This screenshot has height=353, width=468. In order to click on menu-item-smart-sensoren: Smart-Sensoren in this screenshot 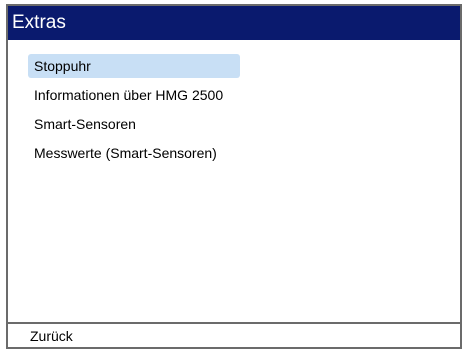, I will do `click(134, 124)`.